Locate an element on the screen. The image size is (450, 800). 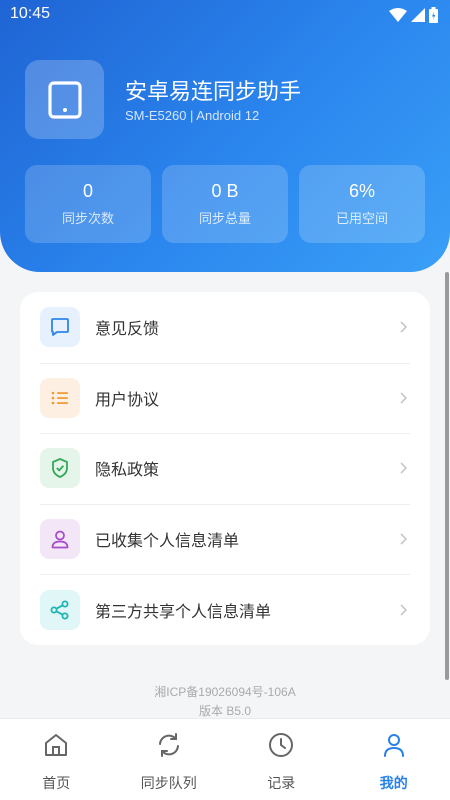
menu-item-user-agreement: 用户协议 is located at coordinates (225, 398).